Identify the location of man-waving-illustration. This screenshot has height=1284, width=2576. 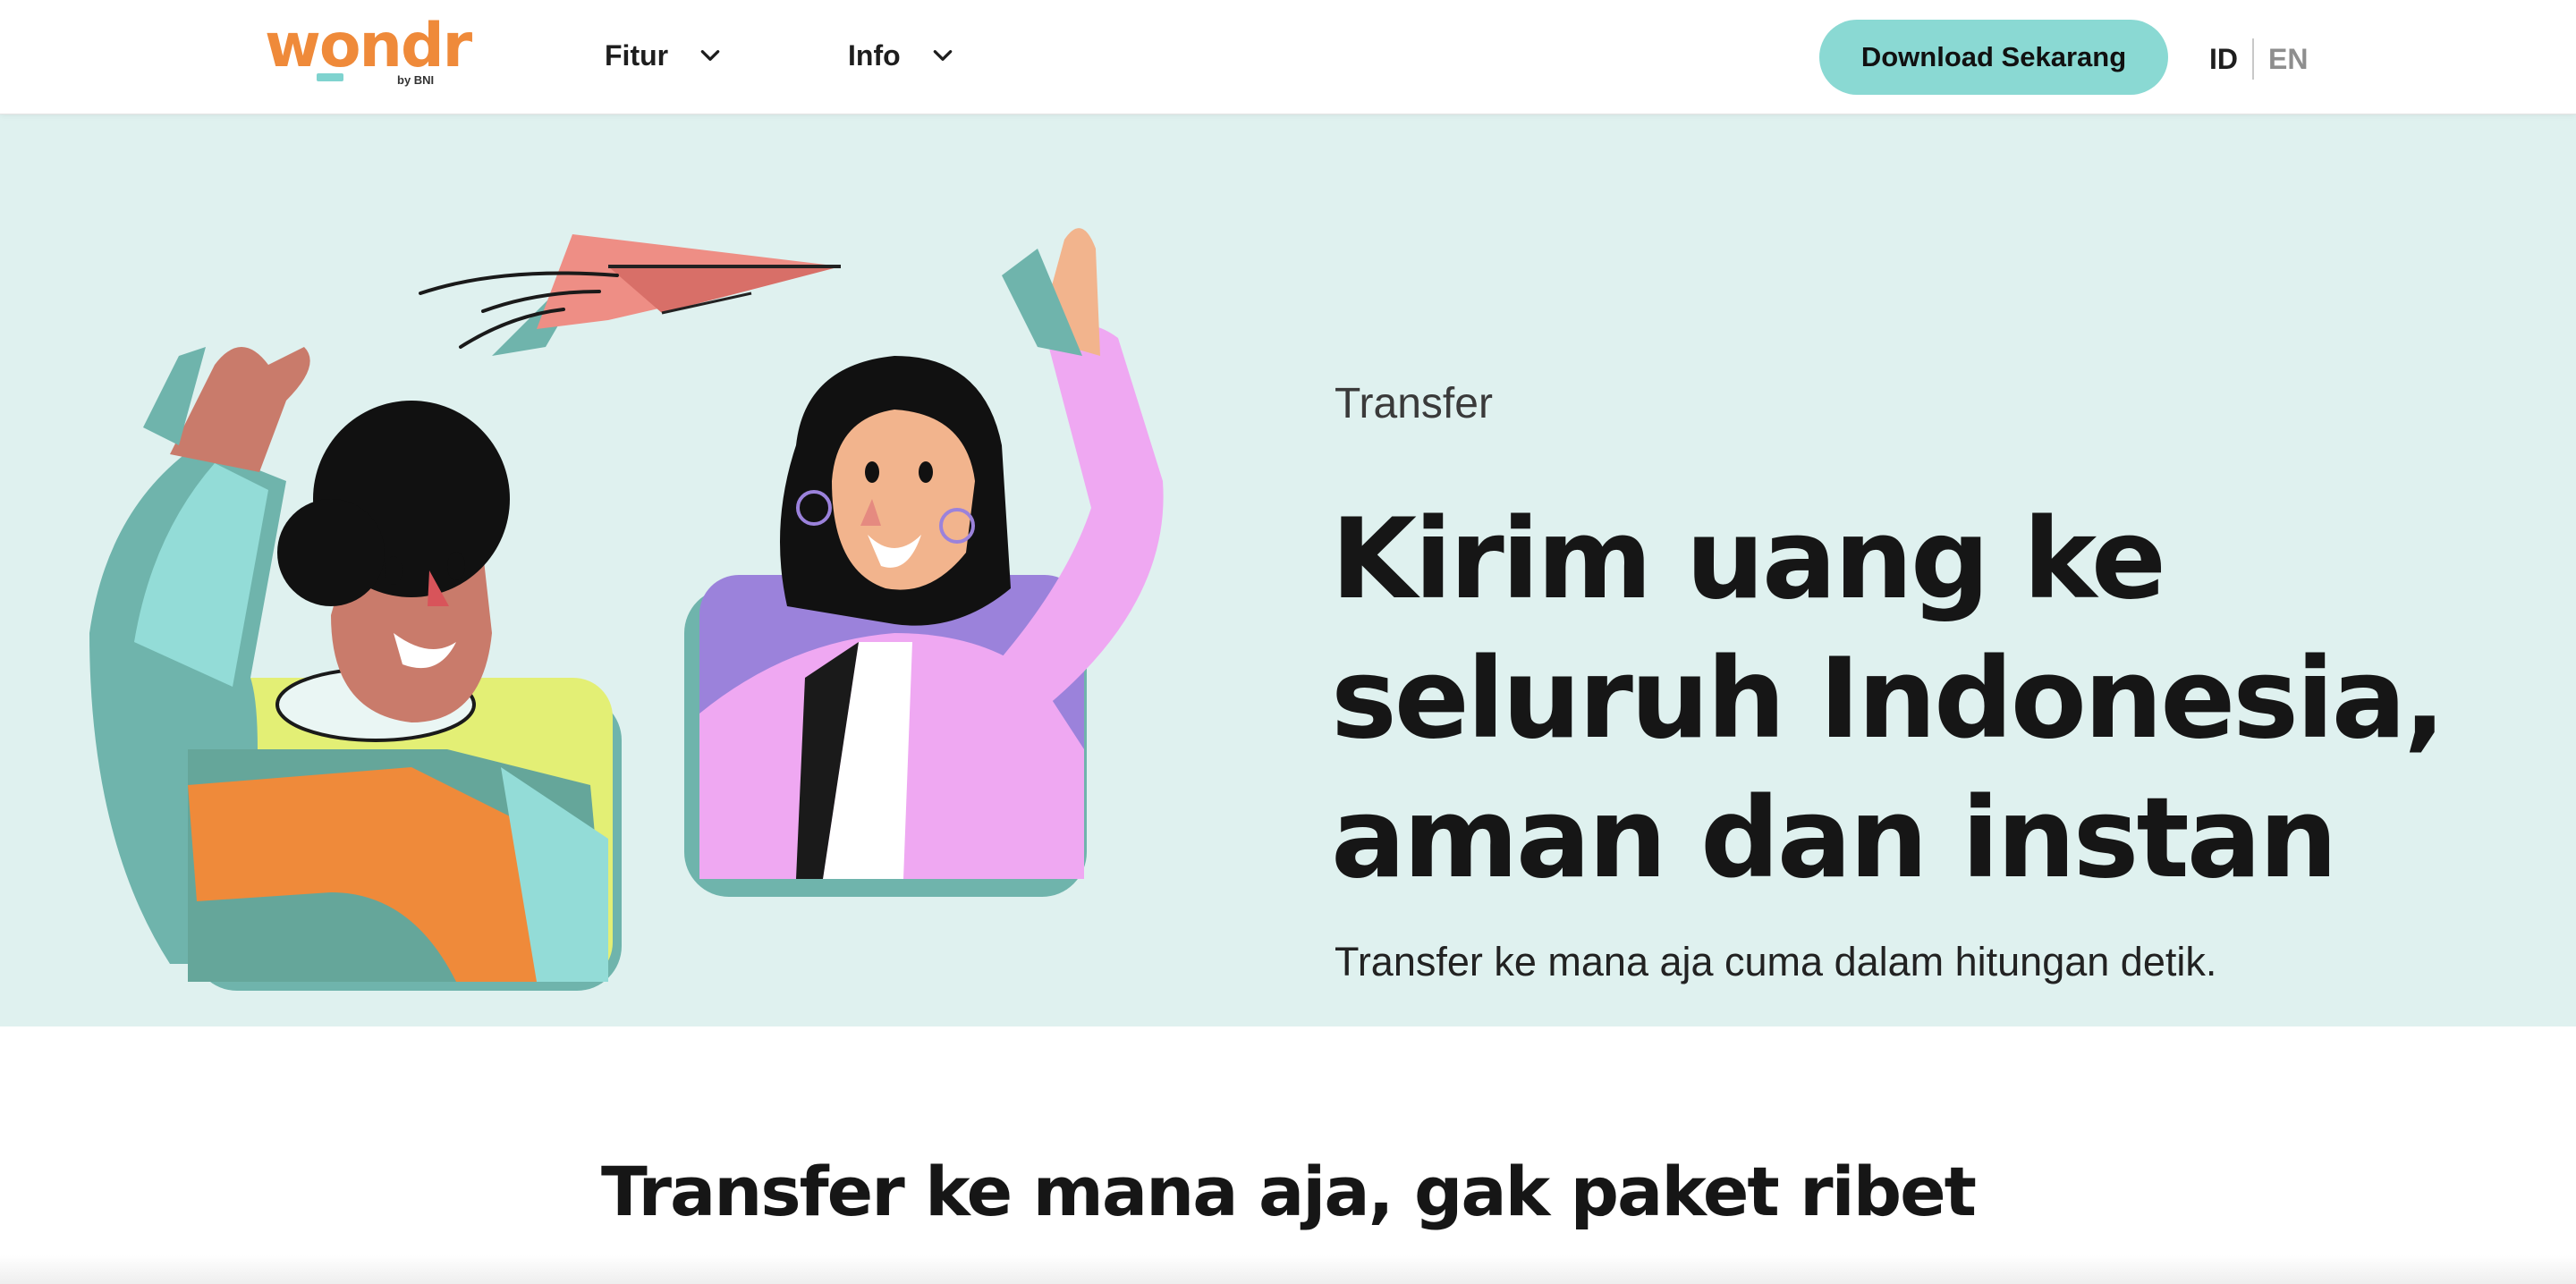
(355, 669).